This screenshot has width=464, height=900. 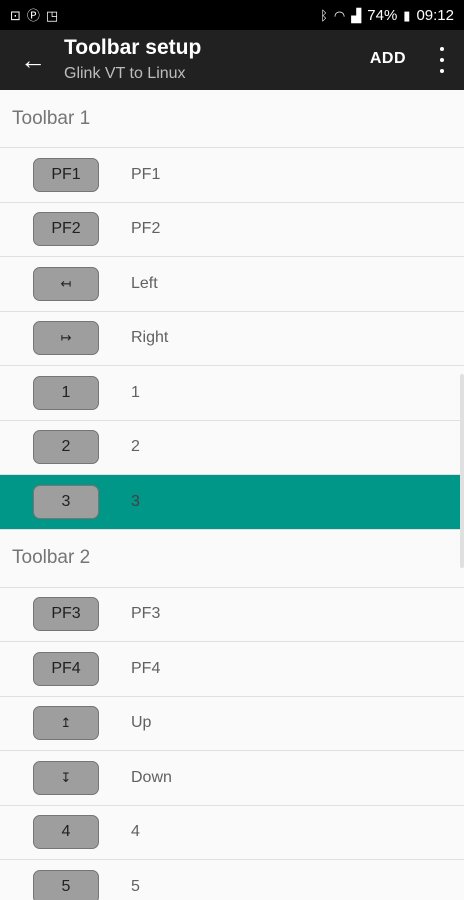 I want to click on car-icon: ⊡, so click(x=15, y=15).